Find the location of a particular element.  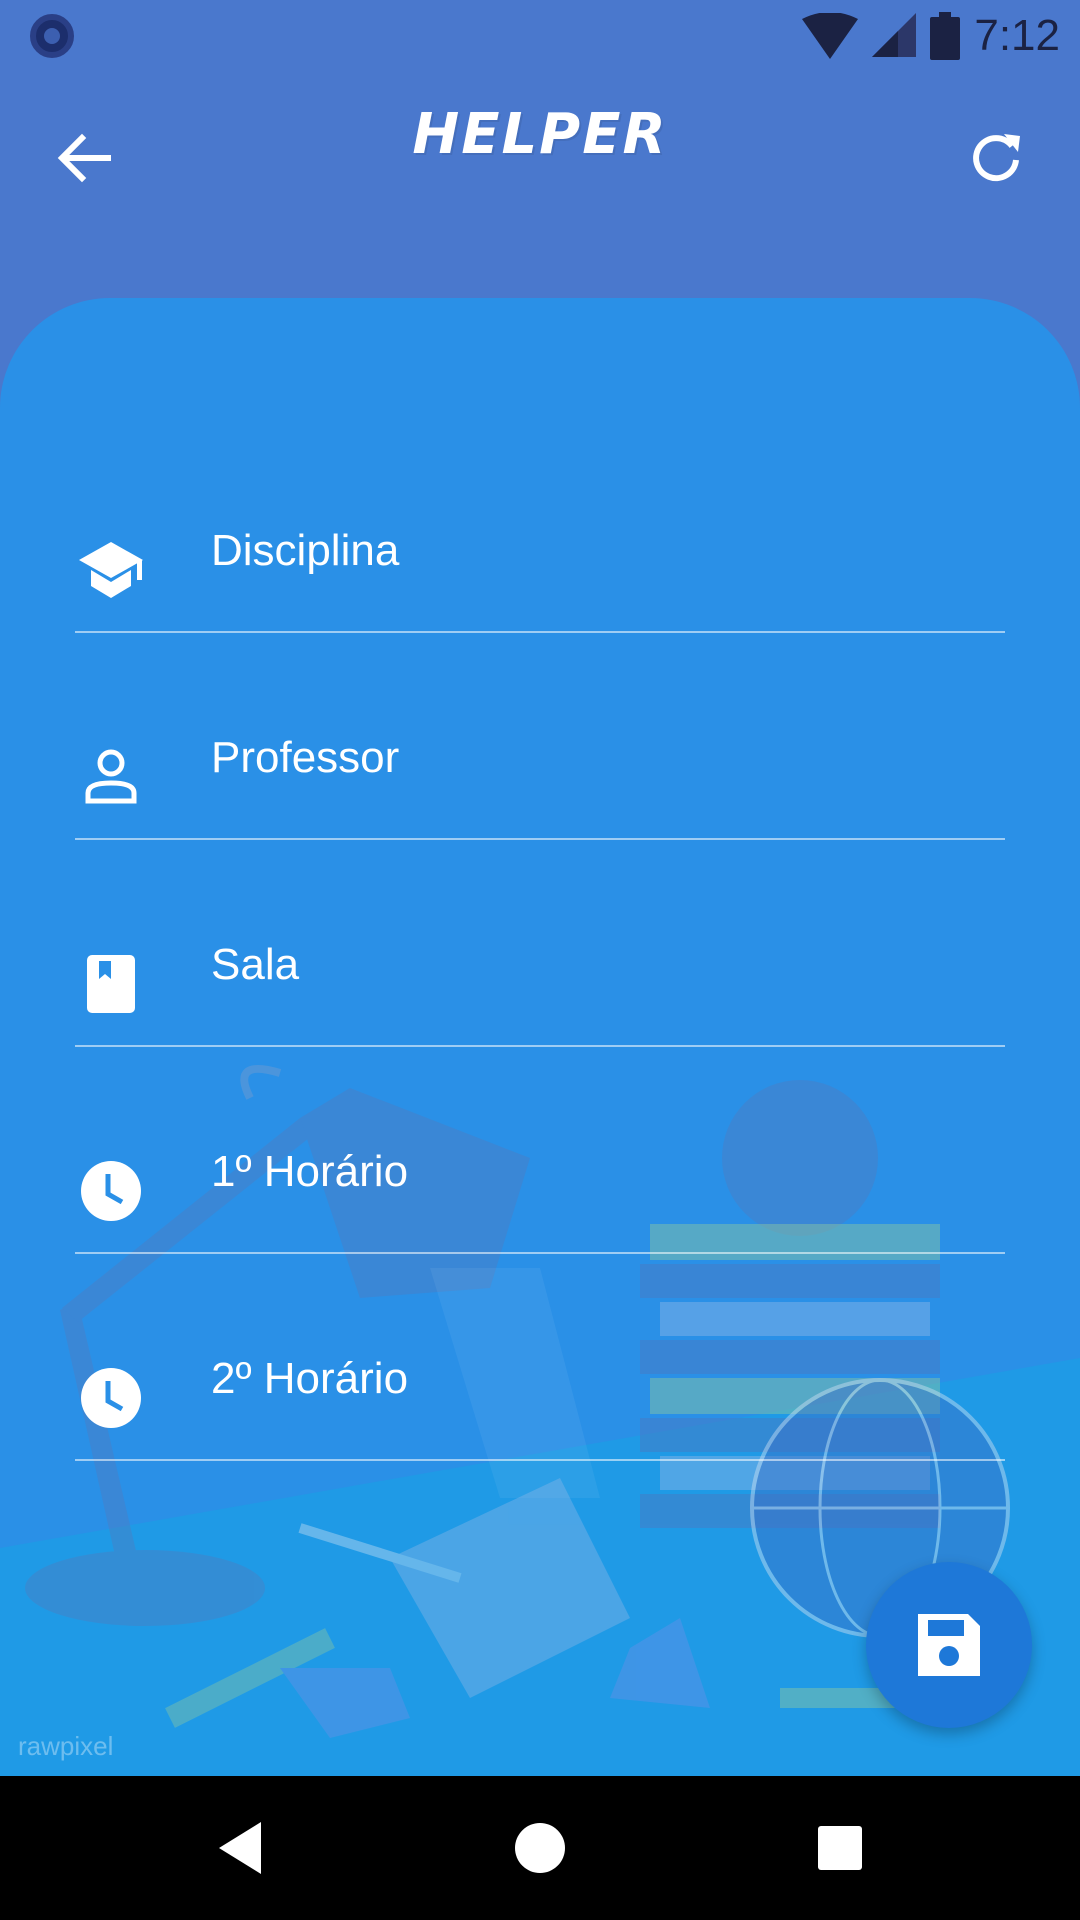

person-icon is located at coordinates (111, 777).